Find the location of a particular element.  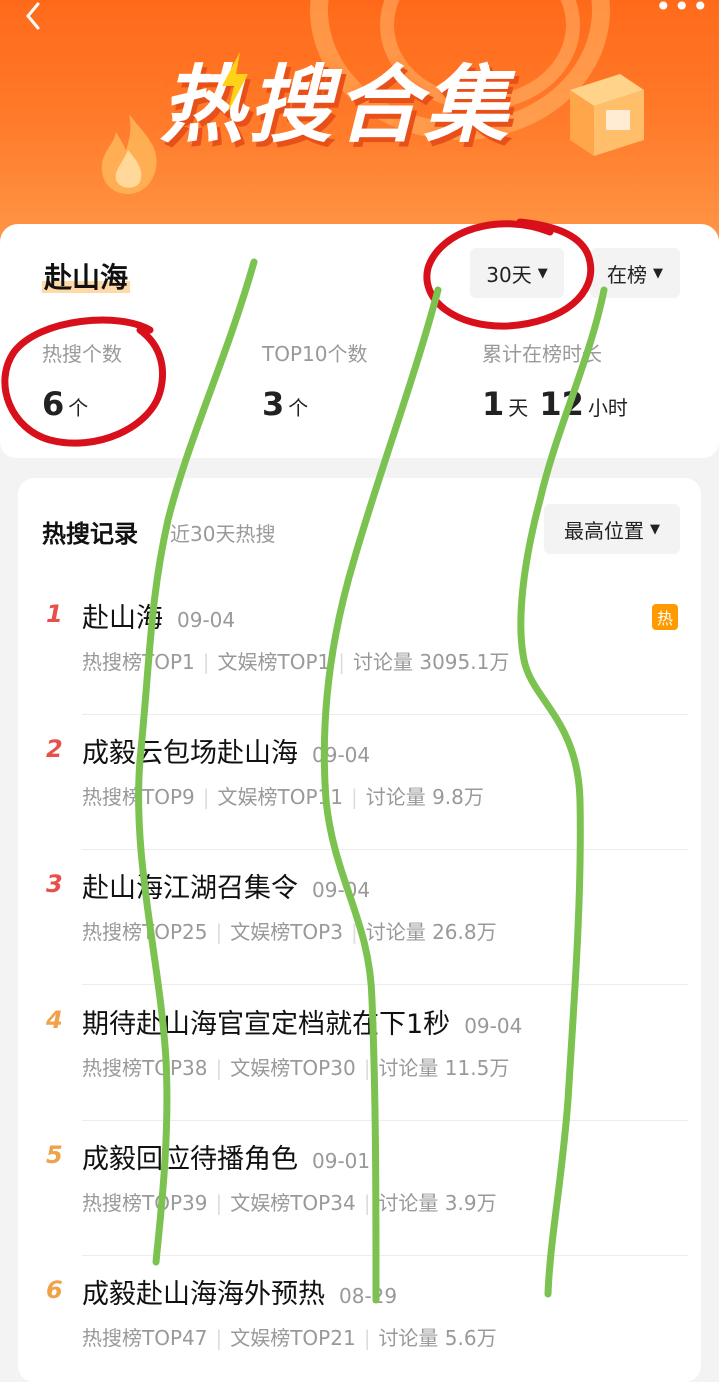

item-meta: 热搜榜TOP9 | 文娱榜TOP11 | 讨论量 9.8万 is located at coordinates (283, 797).